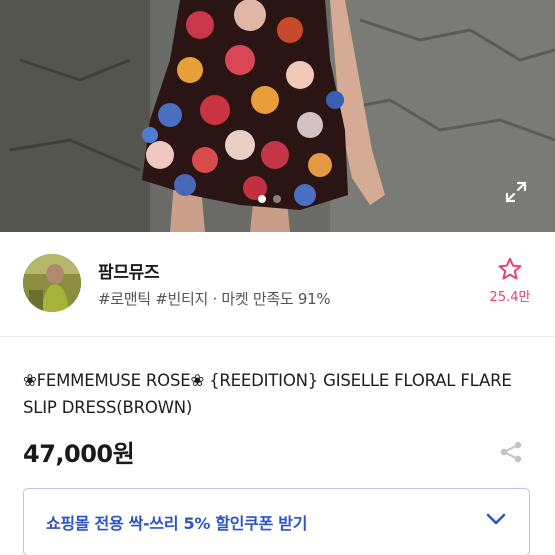 The height and width of the screenshot is (555, 555). What do you see at coordinates (496, 519) in the screenshot?
I see `chevron-down-icon` at bounding box center [496, 519].